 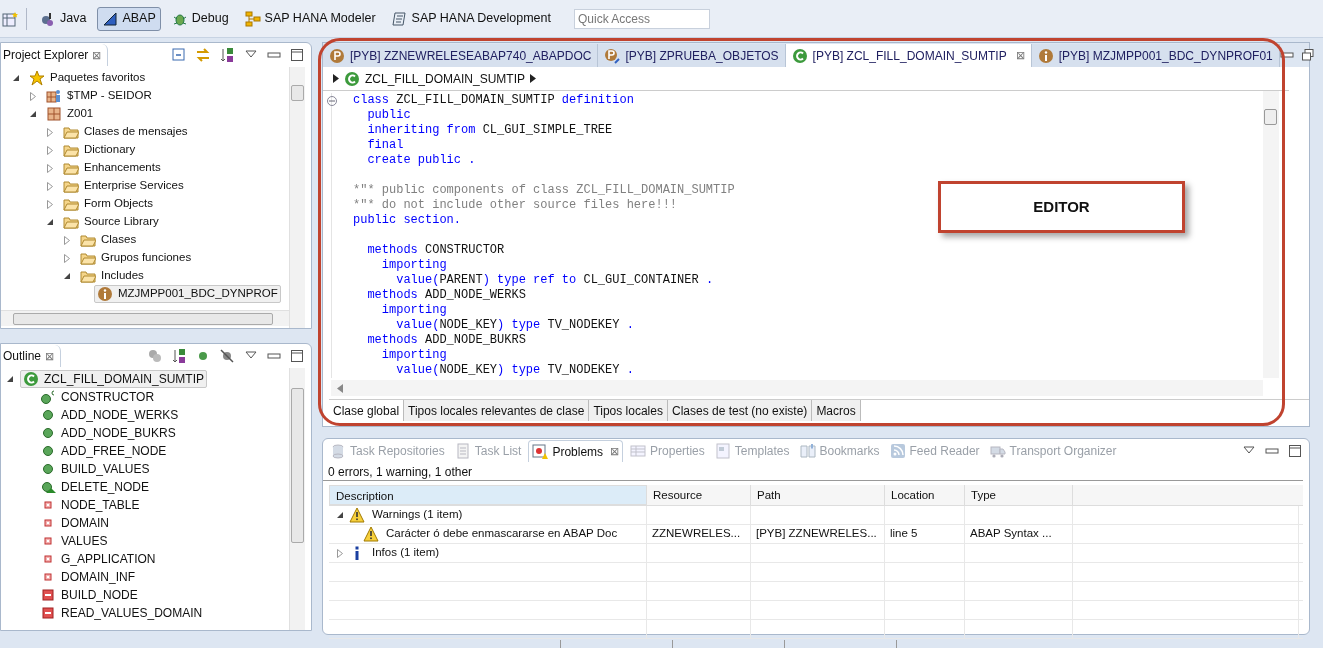 I want to click on column-header: Resource, so click(x=699, y=495).